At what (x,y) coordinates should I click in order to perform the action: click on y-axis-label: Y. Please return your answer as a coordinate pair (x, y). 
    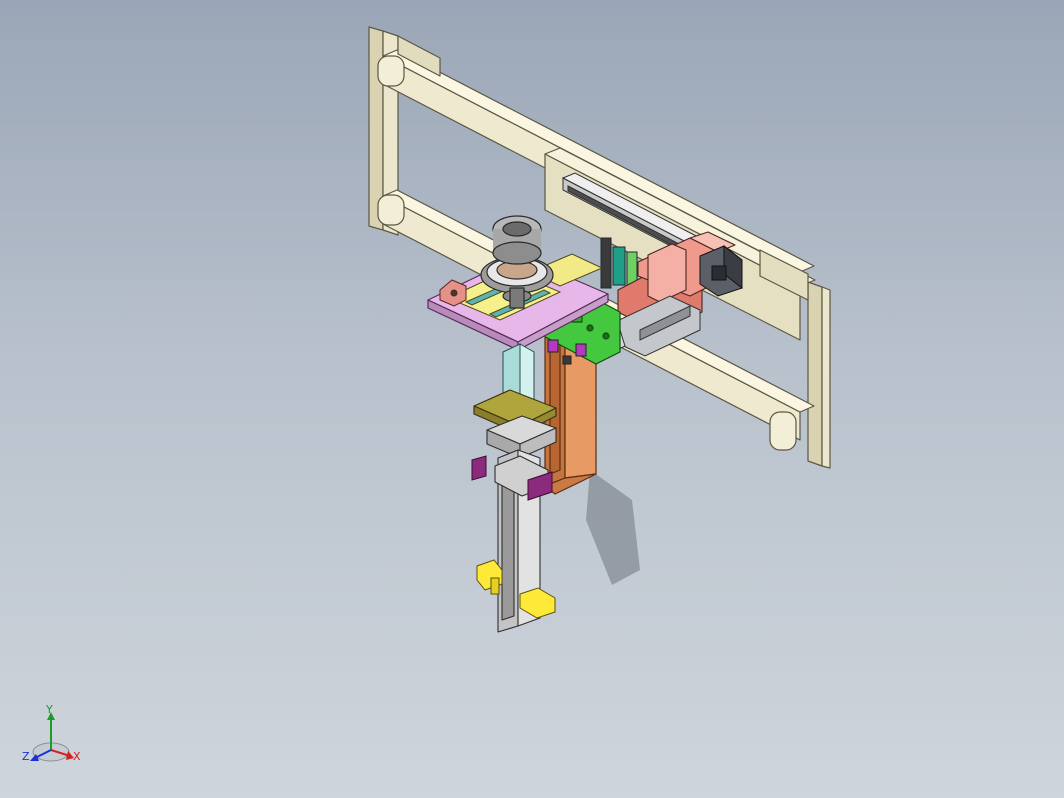
    Looking at the image, I should click on (49, 709).